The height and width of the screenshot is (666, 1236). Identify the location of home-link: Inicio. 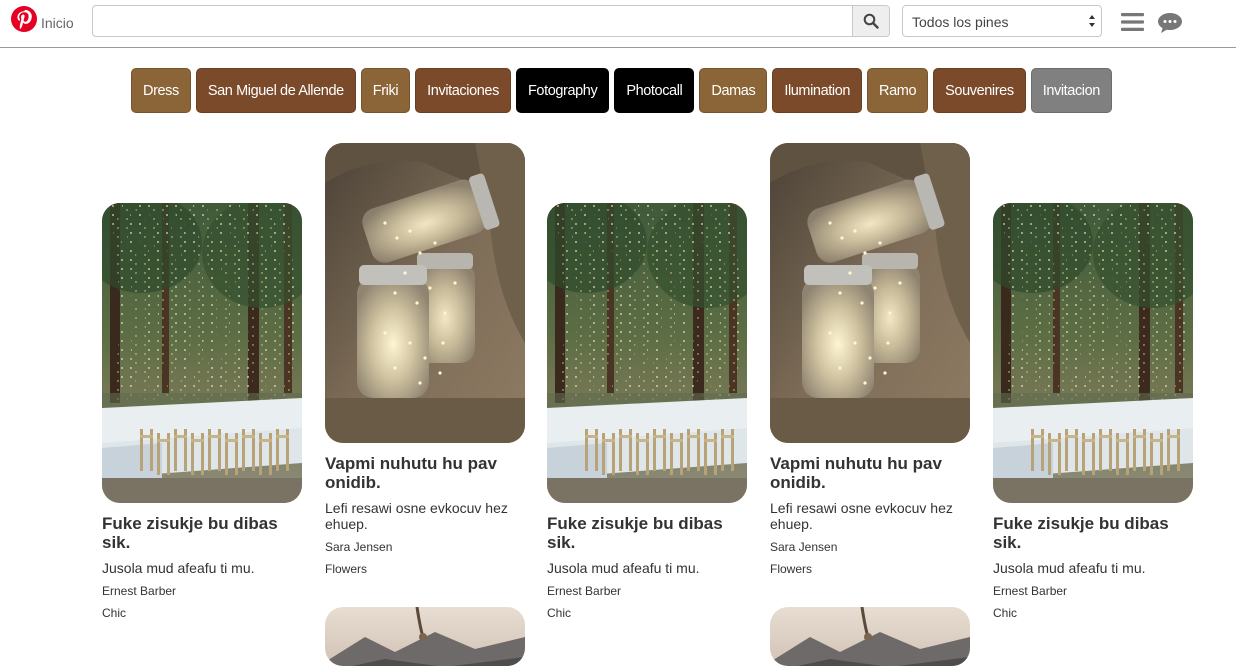
(57, 23).